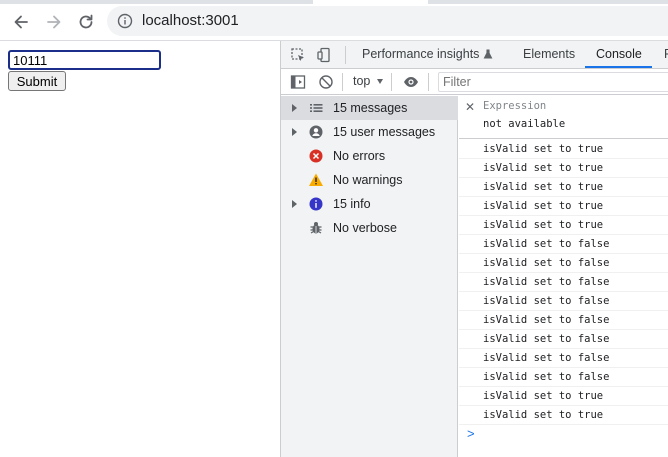 The width and height of the screenshot is (668, 457). What do you see at coordinates (37, 81) in the screenshot?
I see `submit-button: Submit` at bounding box center [37, 81].